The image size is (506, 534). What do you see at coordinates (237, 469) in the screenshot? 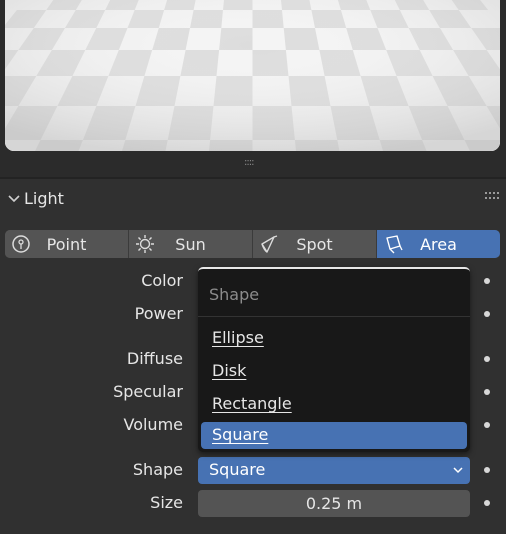
I see `shape-value: Square` at bounding box center [237, 469].